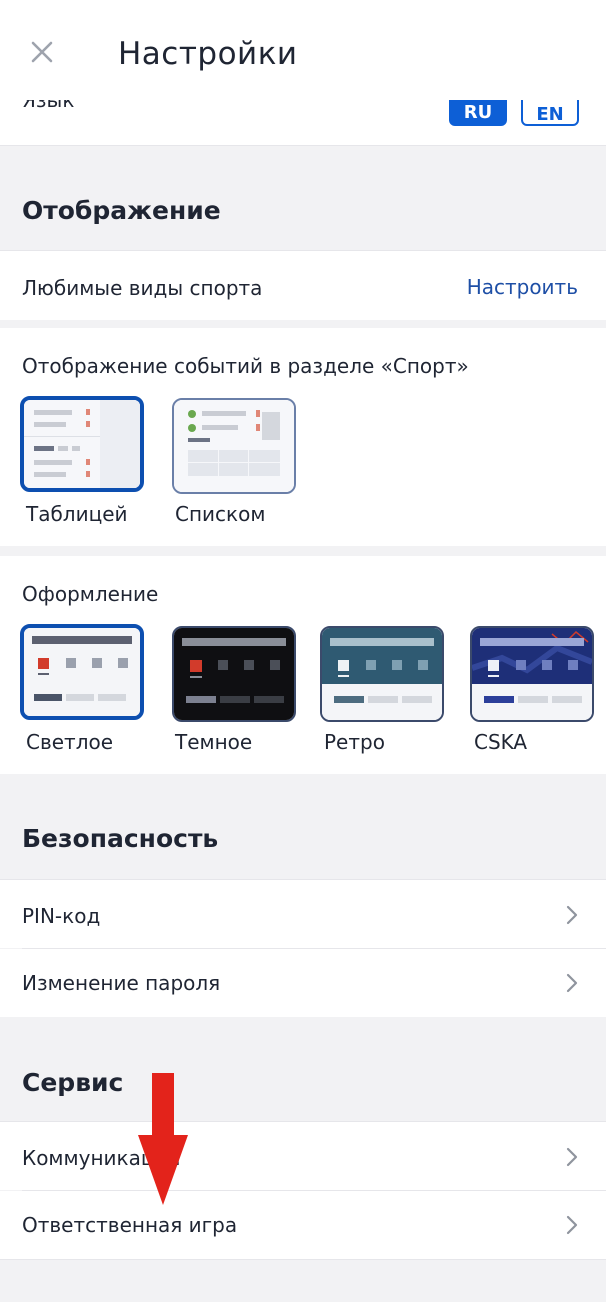 The height and width of the screenshot is (1302, 606). What do you see at coordinates (121, 210) in the screenshot?
I see `section-heading-display: Отображение` at bounding box center [121, 210].